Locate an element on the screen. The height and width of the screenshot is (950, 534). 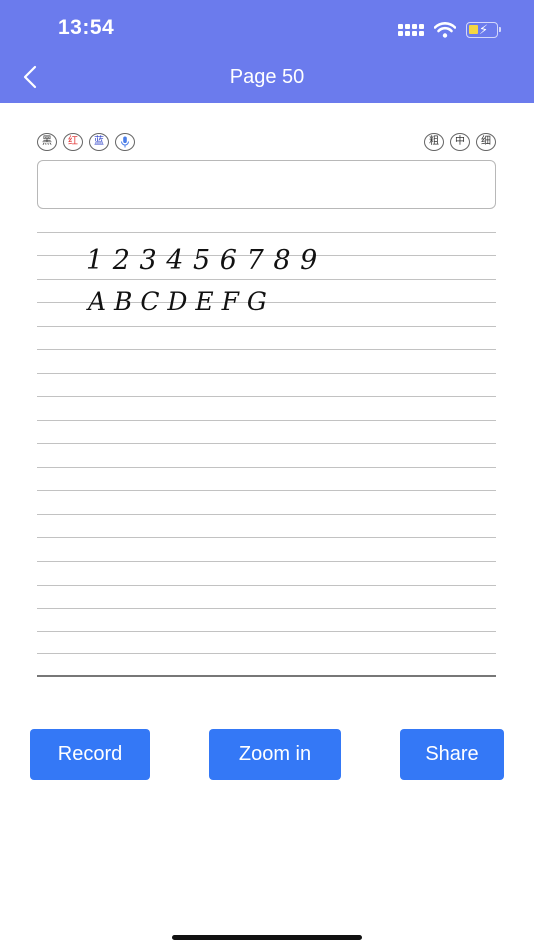
color-red-button: 红 is located at coordinates (73, 142).